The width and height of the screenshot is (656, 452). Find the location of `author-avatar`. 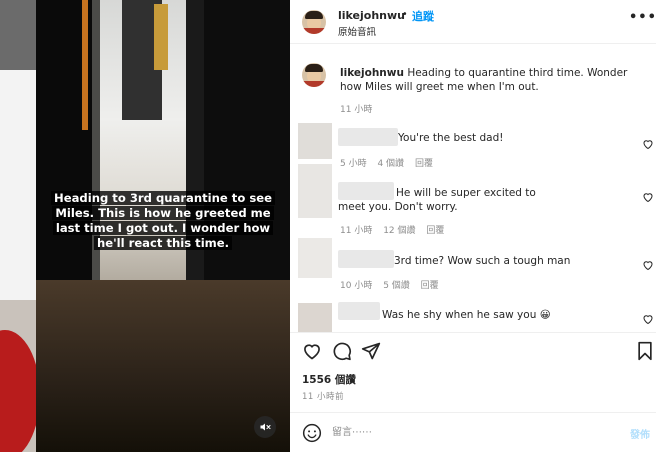

author-avatar is located at coordinates (314, 22).